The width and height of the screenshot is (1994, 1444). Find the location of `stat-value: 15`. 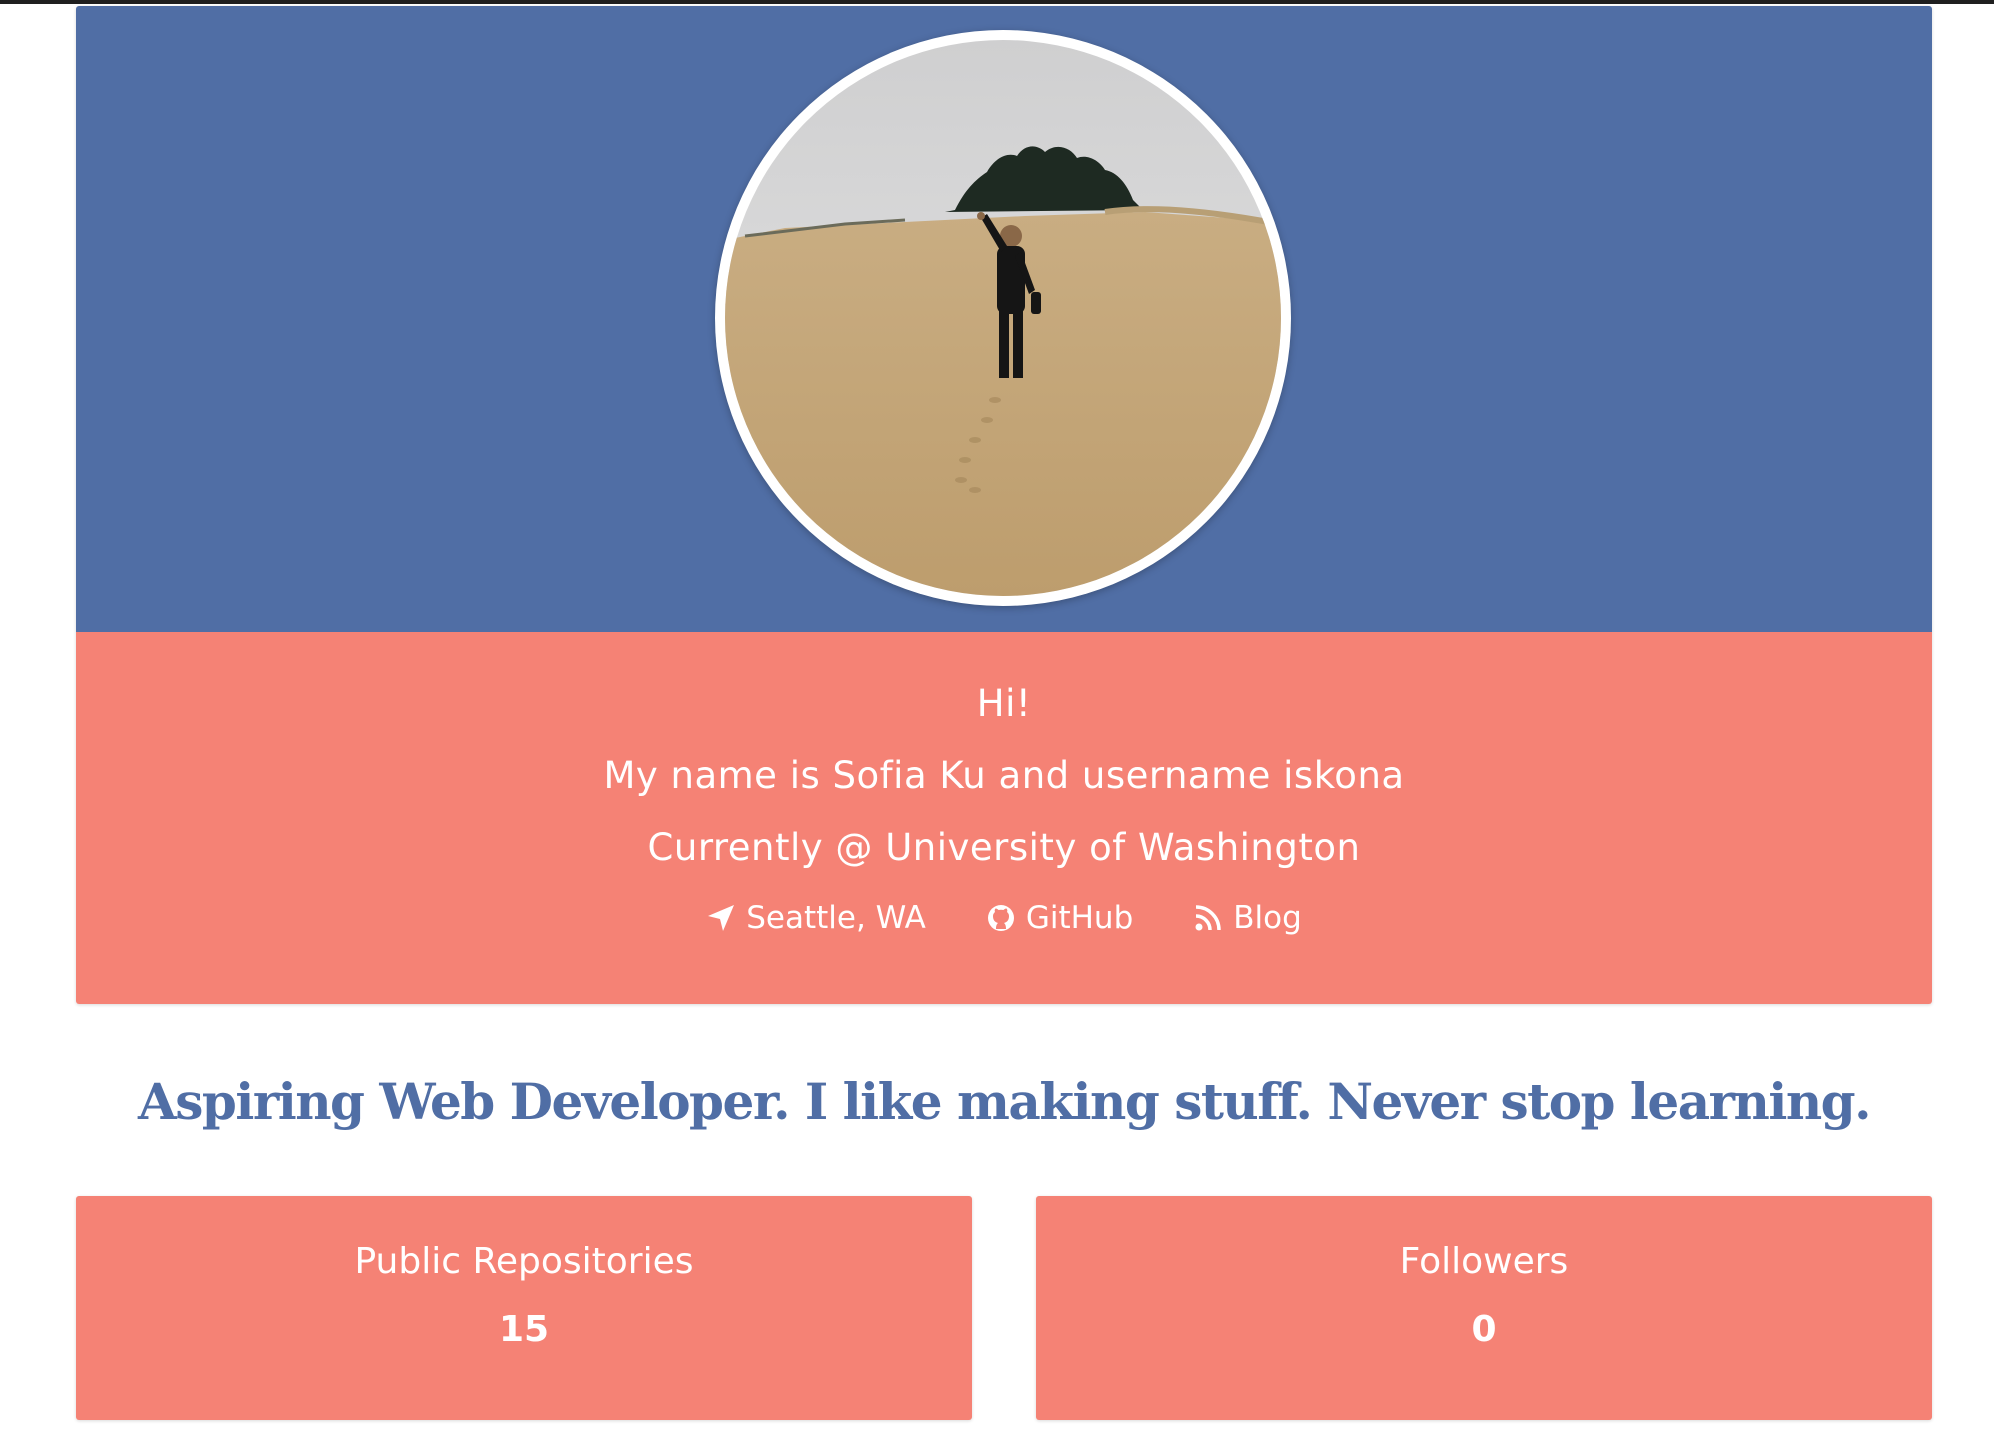

stat-value: 15 is located at coordinates (524, 1329).